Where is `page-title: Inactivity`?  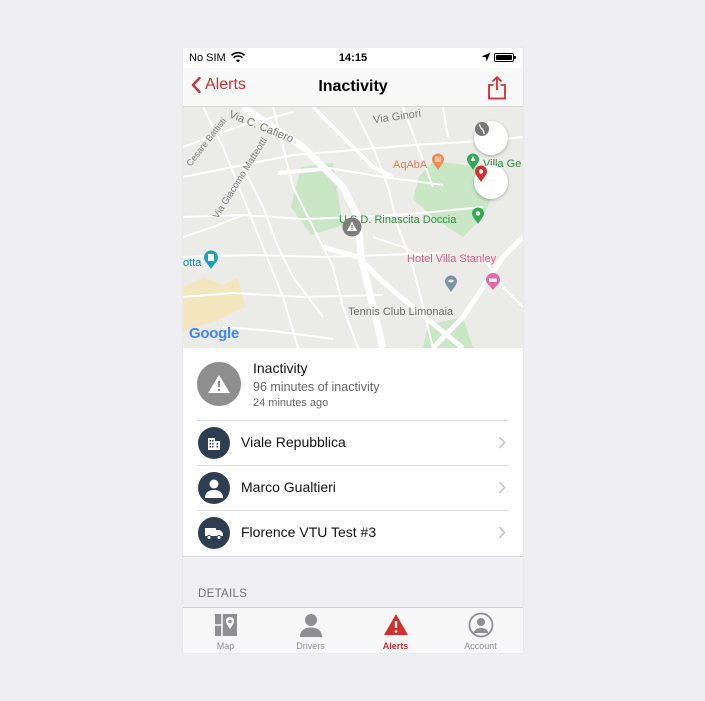 page-title: Inactivity is located at coordinates (353, 86).